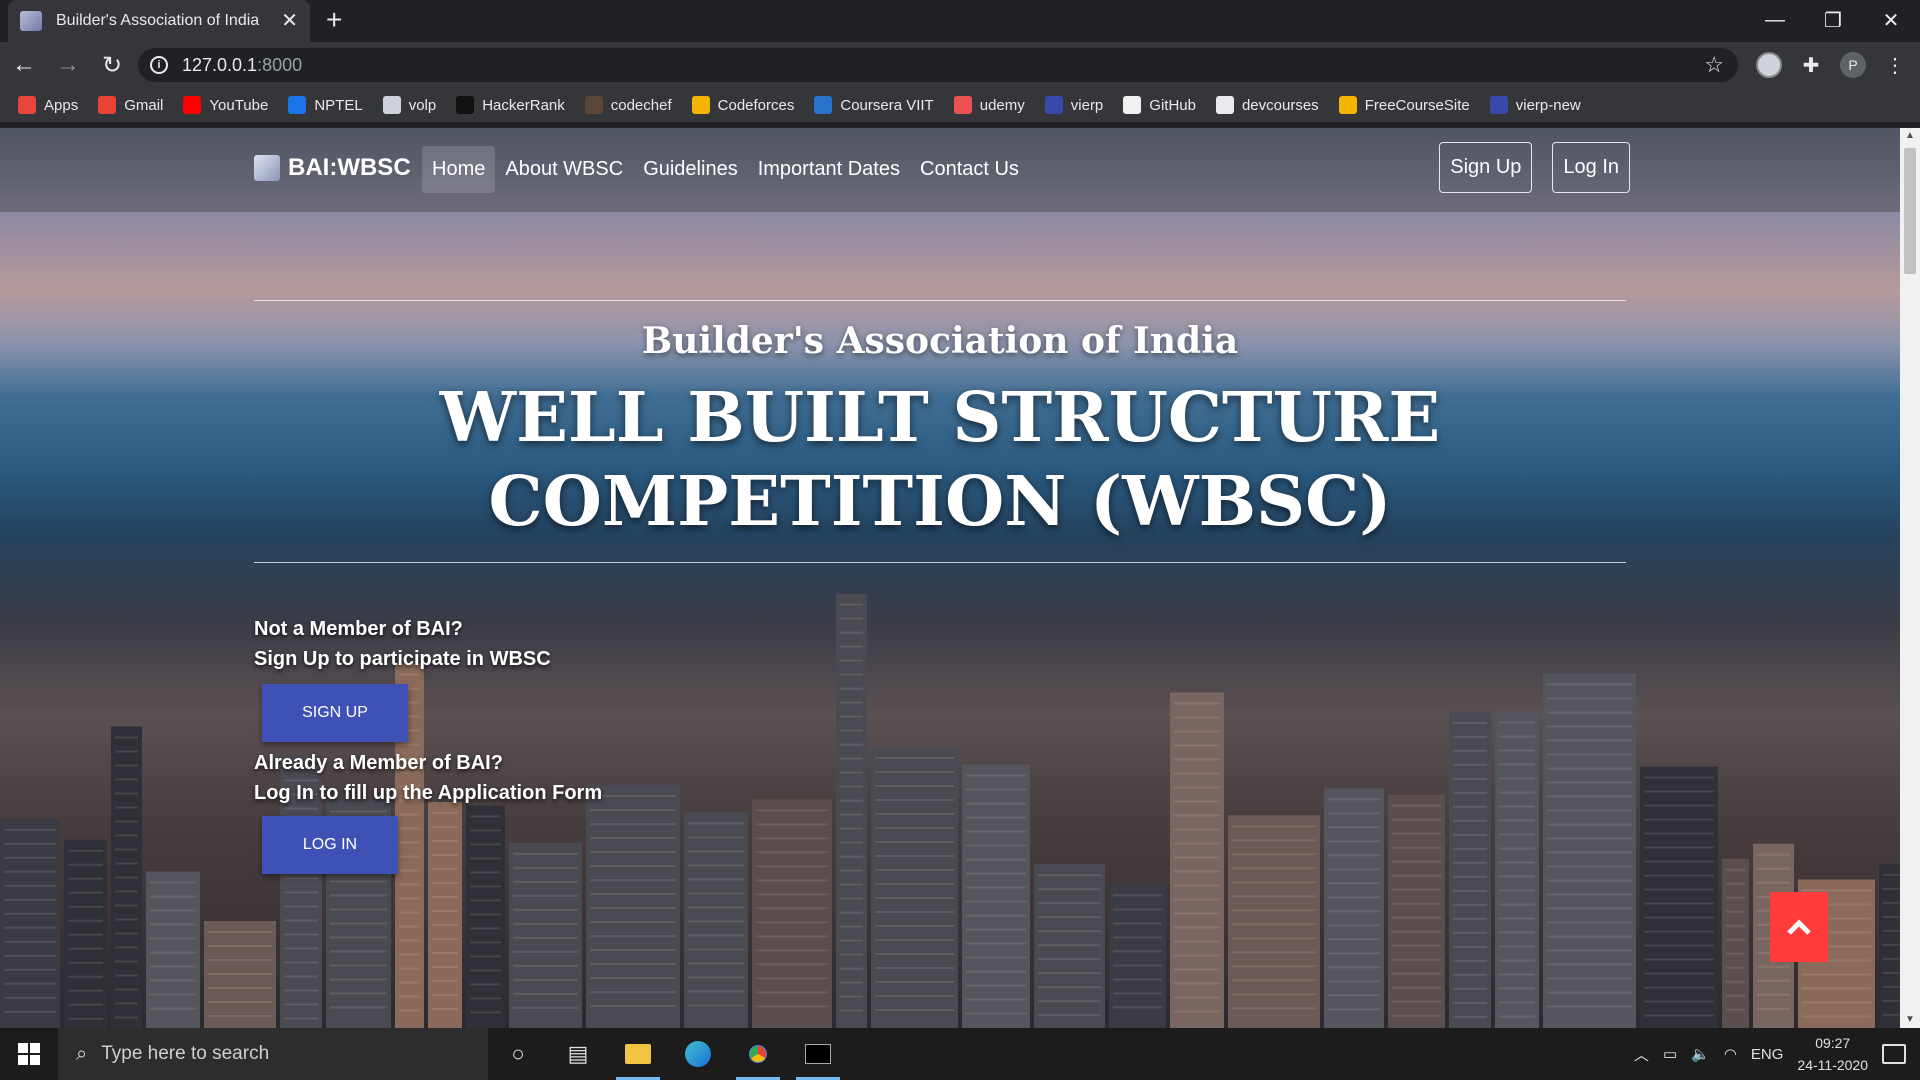 This screenshot has height=1080, width=1920. Describe the element at coordinates (690, 169) in the screenshot. I see `nav-guidelines: Guidelines` at that location.